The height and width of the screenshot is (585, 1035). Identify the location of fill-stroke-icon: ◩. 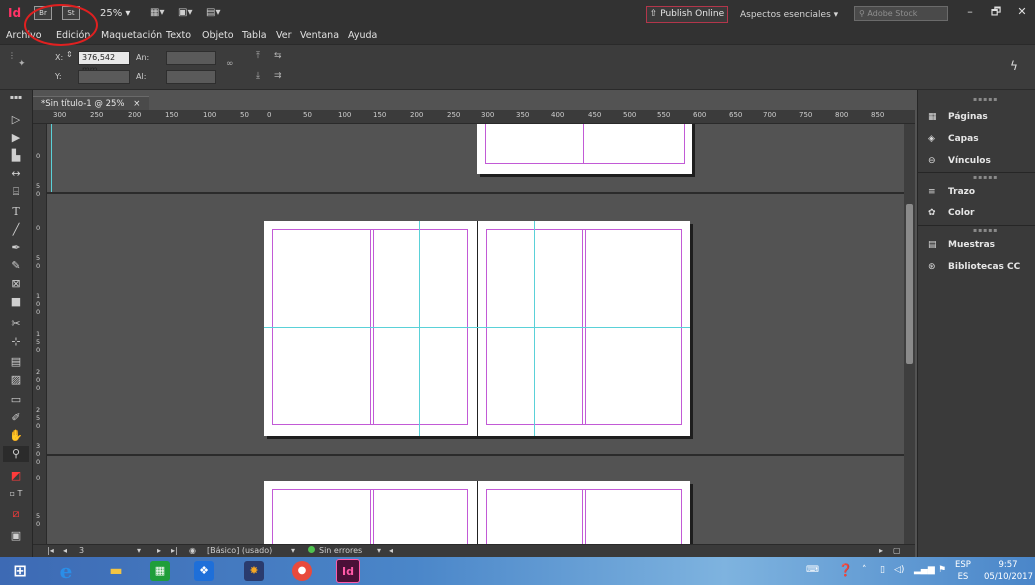
(16, 476).